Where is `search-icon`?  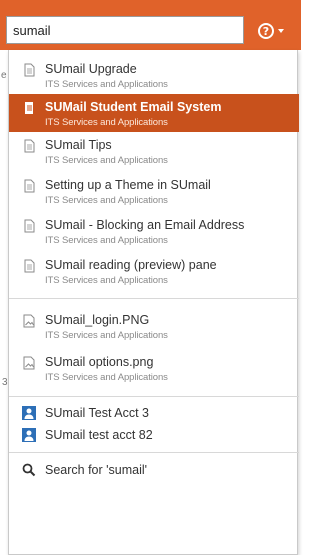
search-icon is located at coordinates (29, 470).